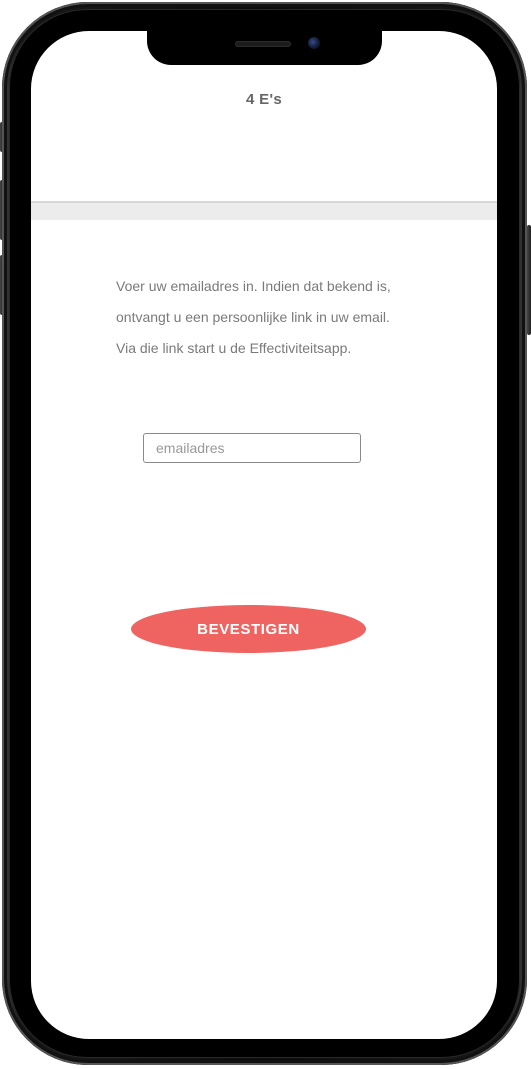 The width and height of the screenshot is (531, 1069). I want to click on confirm-button: BEVESTIGEN, so click(248, 629).